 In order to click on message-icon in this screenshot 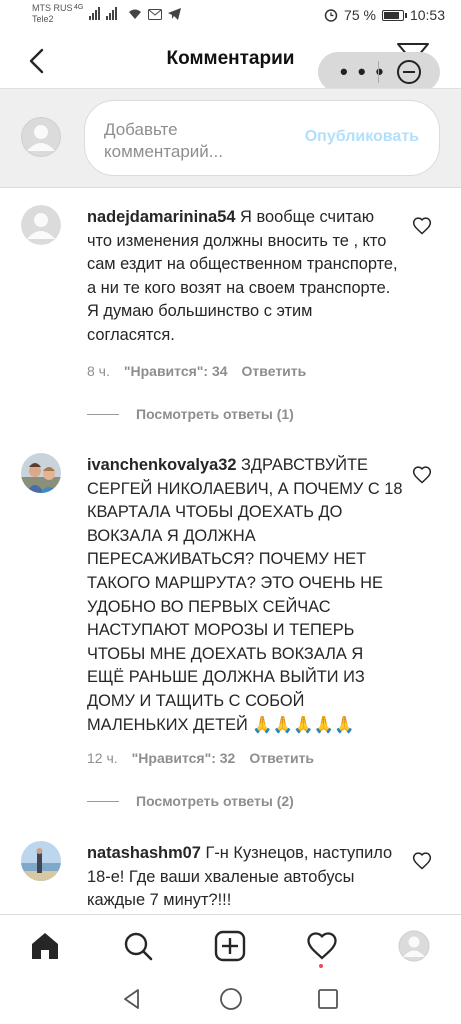, I will do `click(155, 14)`.